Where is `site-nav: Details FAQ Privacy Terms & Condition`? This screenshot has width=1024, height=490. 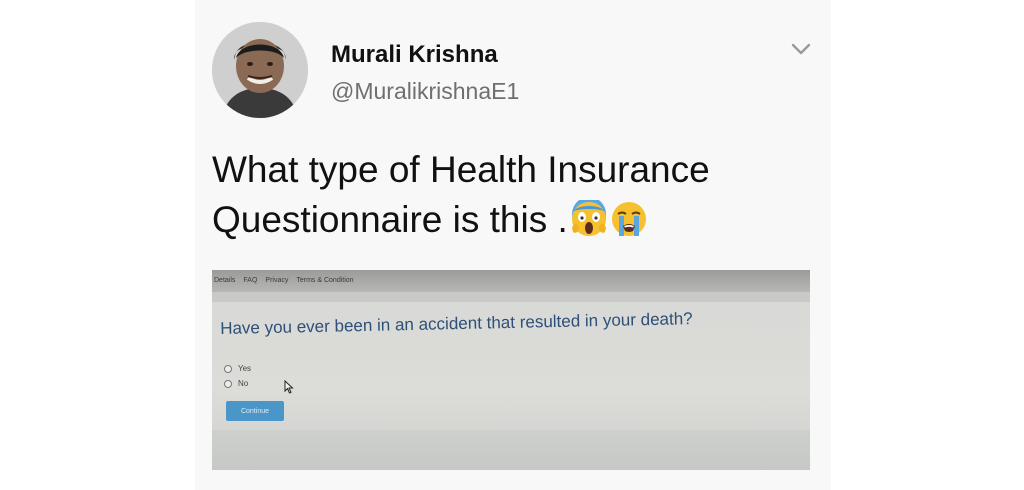 site-nav: Details FAQ Privacy Terms & Condition is located at coordinates (284, 280).